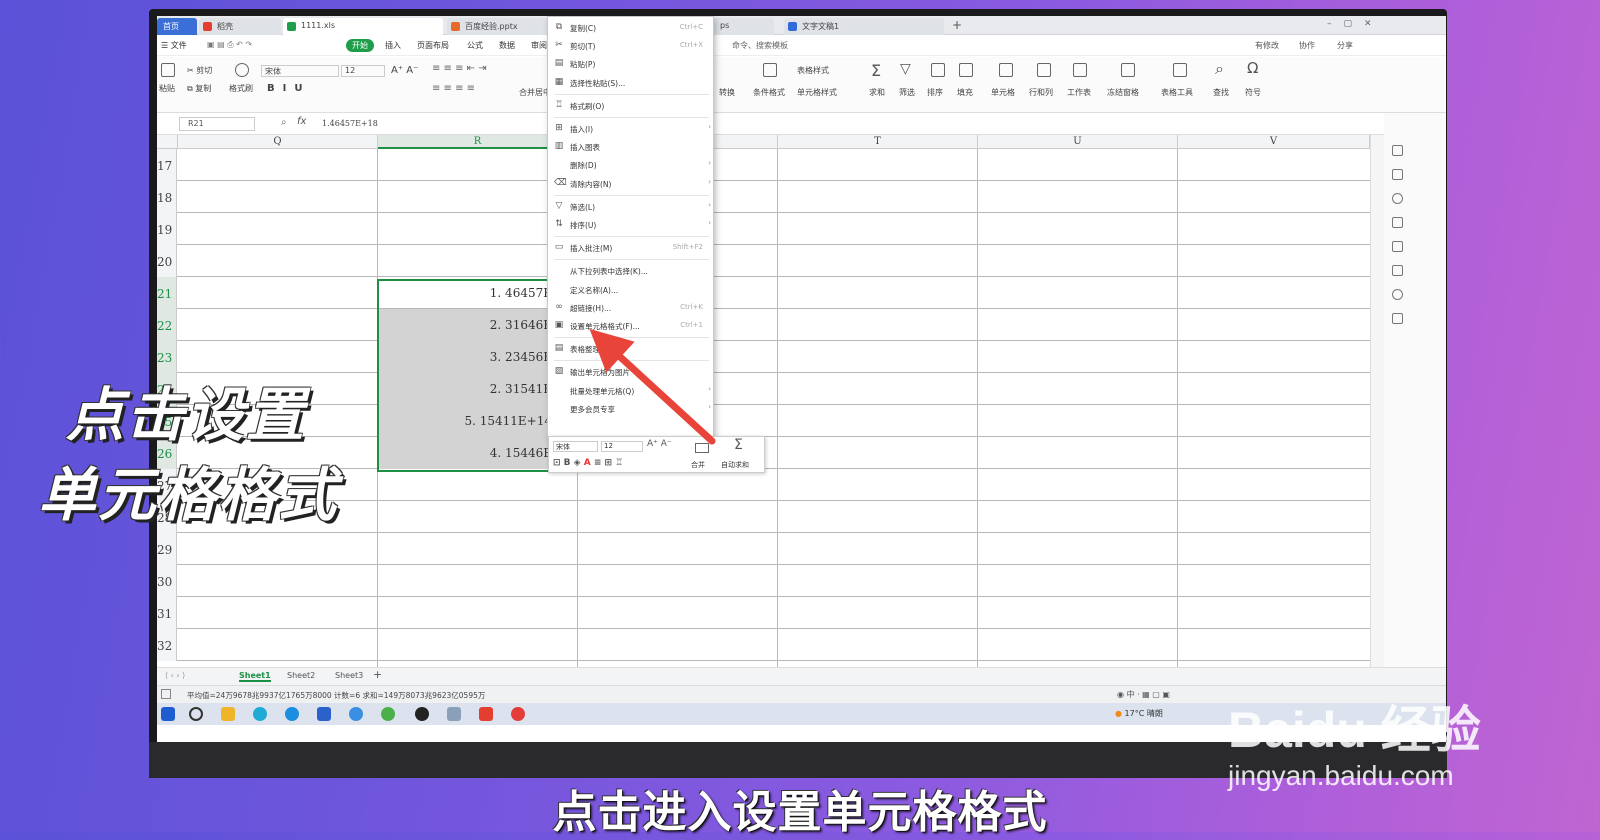 The width and height of the screenshot is (1600, 840). What do you see at coordinates (631, 225) in the screenshot?
I see `context-menu-item: ⇅ 排序(U) ›` at bounding box center [631, 225].